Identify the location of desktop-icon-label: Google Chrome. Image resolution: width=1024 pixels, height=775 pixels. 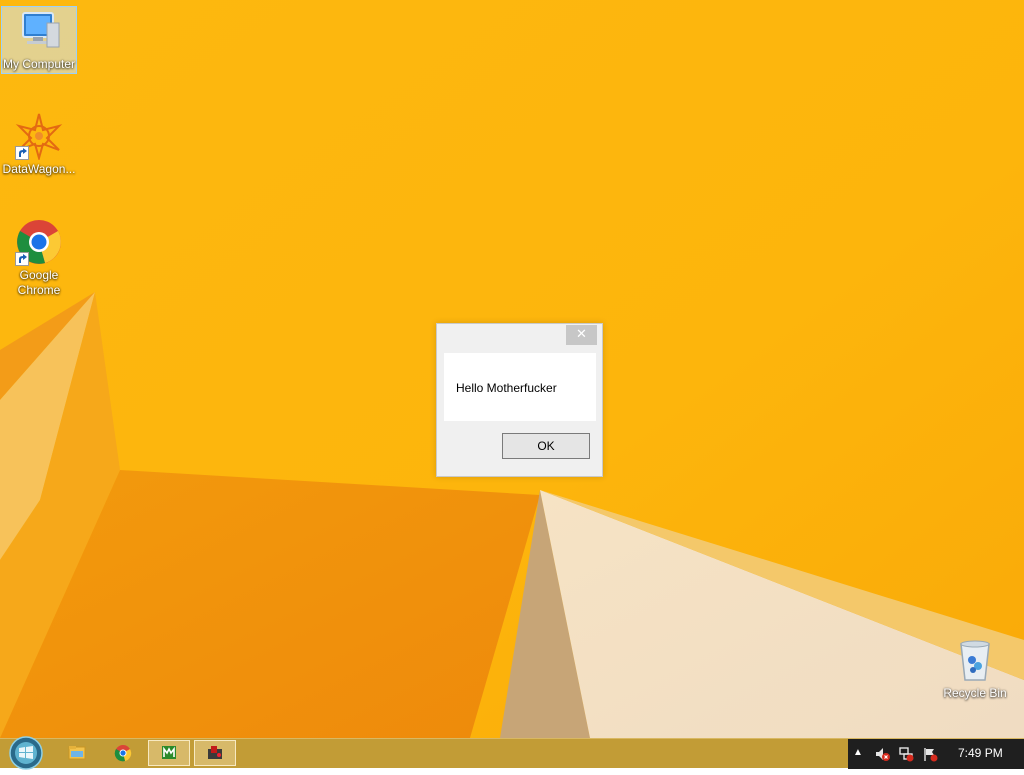
(39, 282).